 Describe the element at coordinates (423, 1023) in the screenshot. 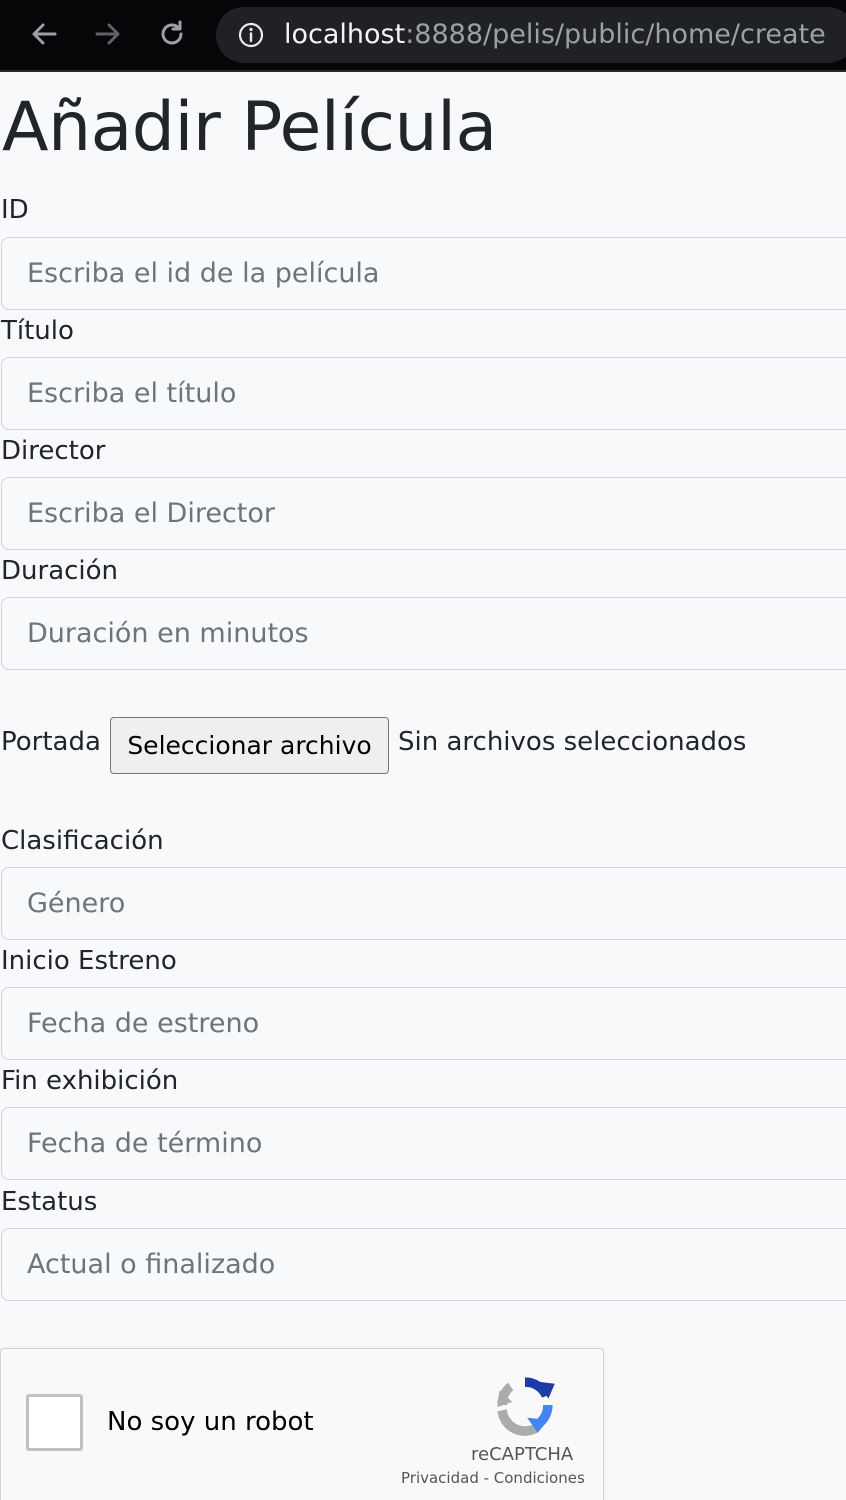

I see `inicio-estreno-input` at that location.